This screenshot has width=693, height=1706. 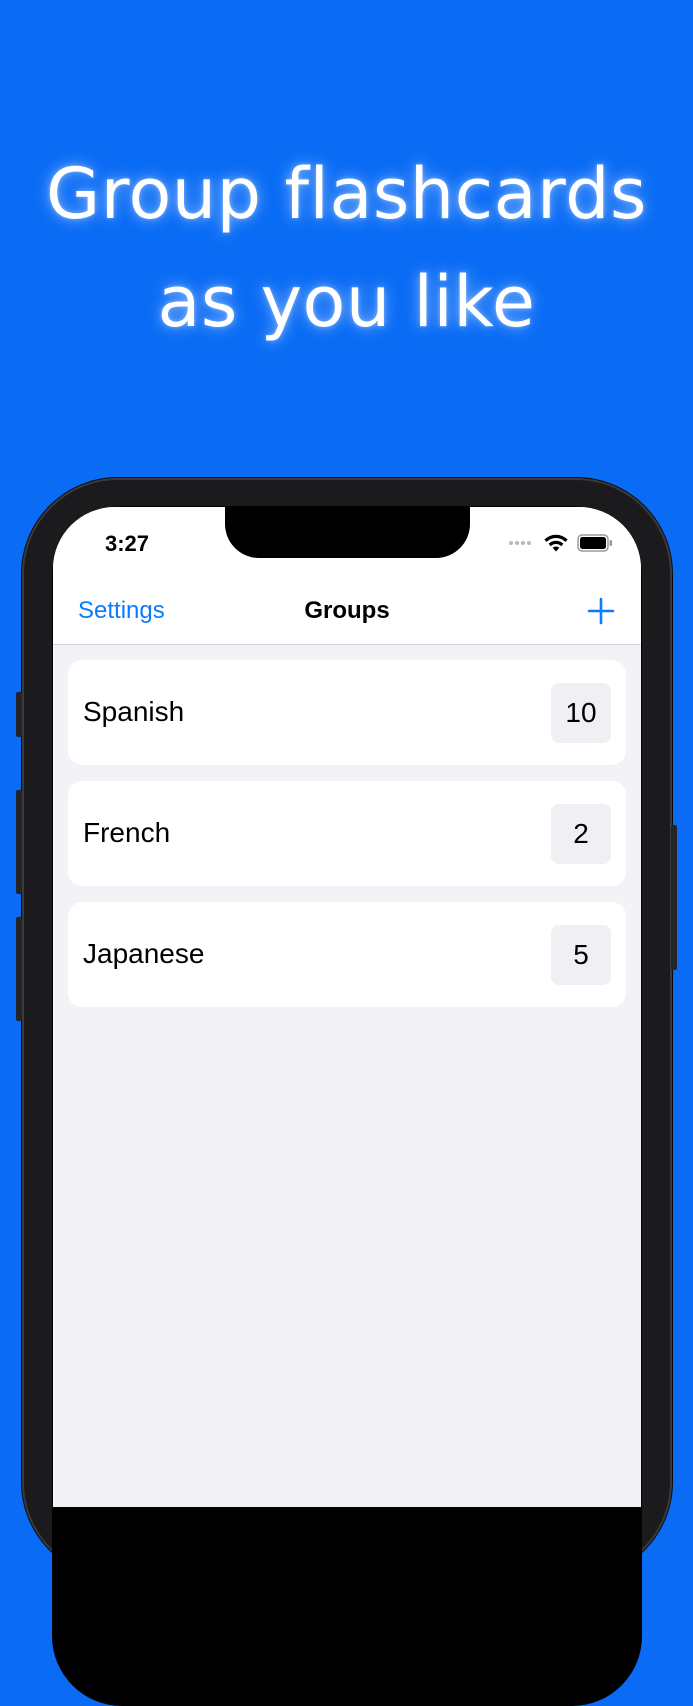 What do you see at coordinates (674, 897) in the screenshot?
I see `phone-power-button` at bounding box center [674, 897].